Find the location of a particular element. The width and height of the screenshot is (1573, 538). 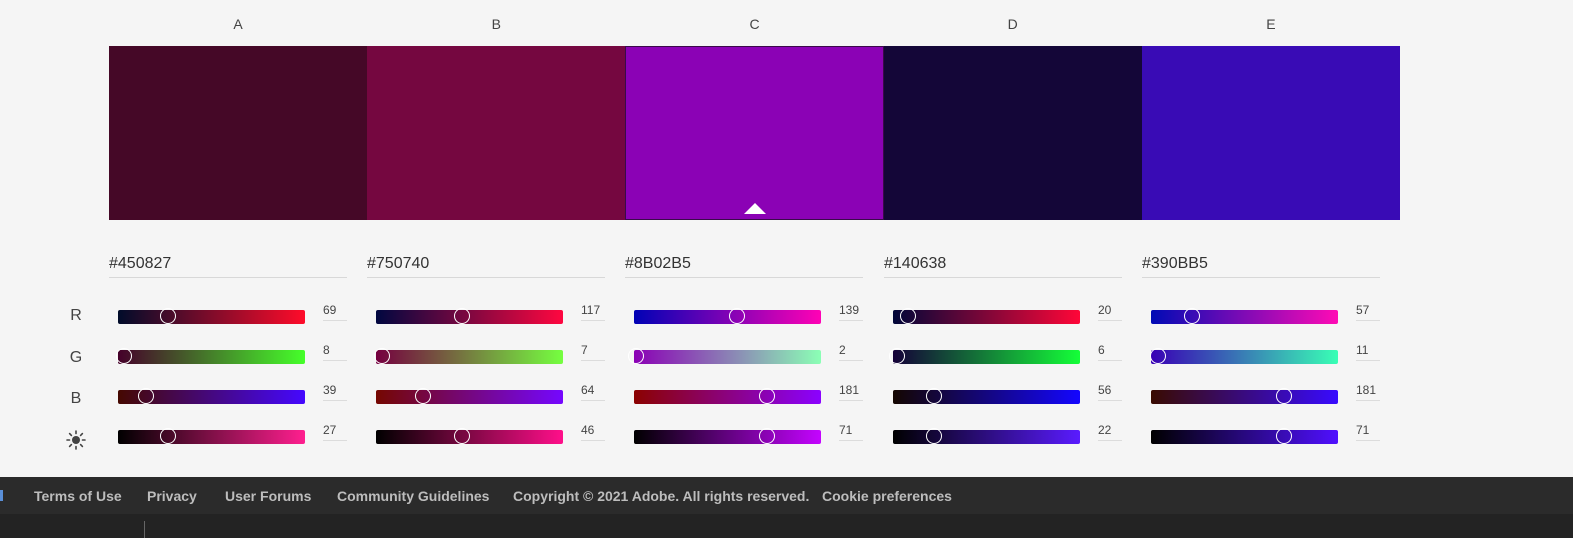

red-slider-c is located at coordinates (727, 316).